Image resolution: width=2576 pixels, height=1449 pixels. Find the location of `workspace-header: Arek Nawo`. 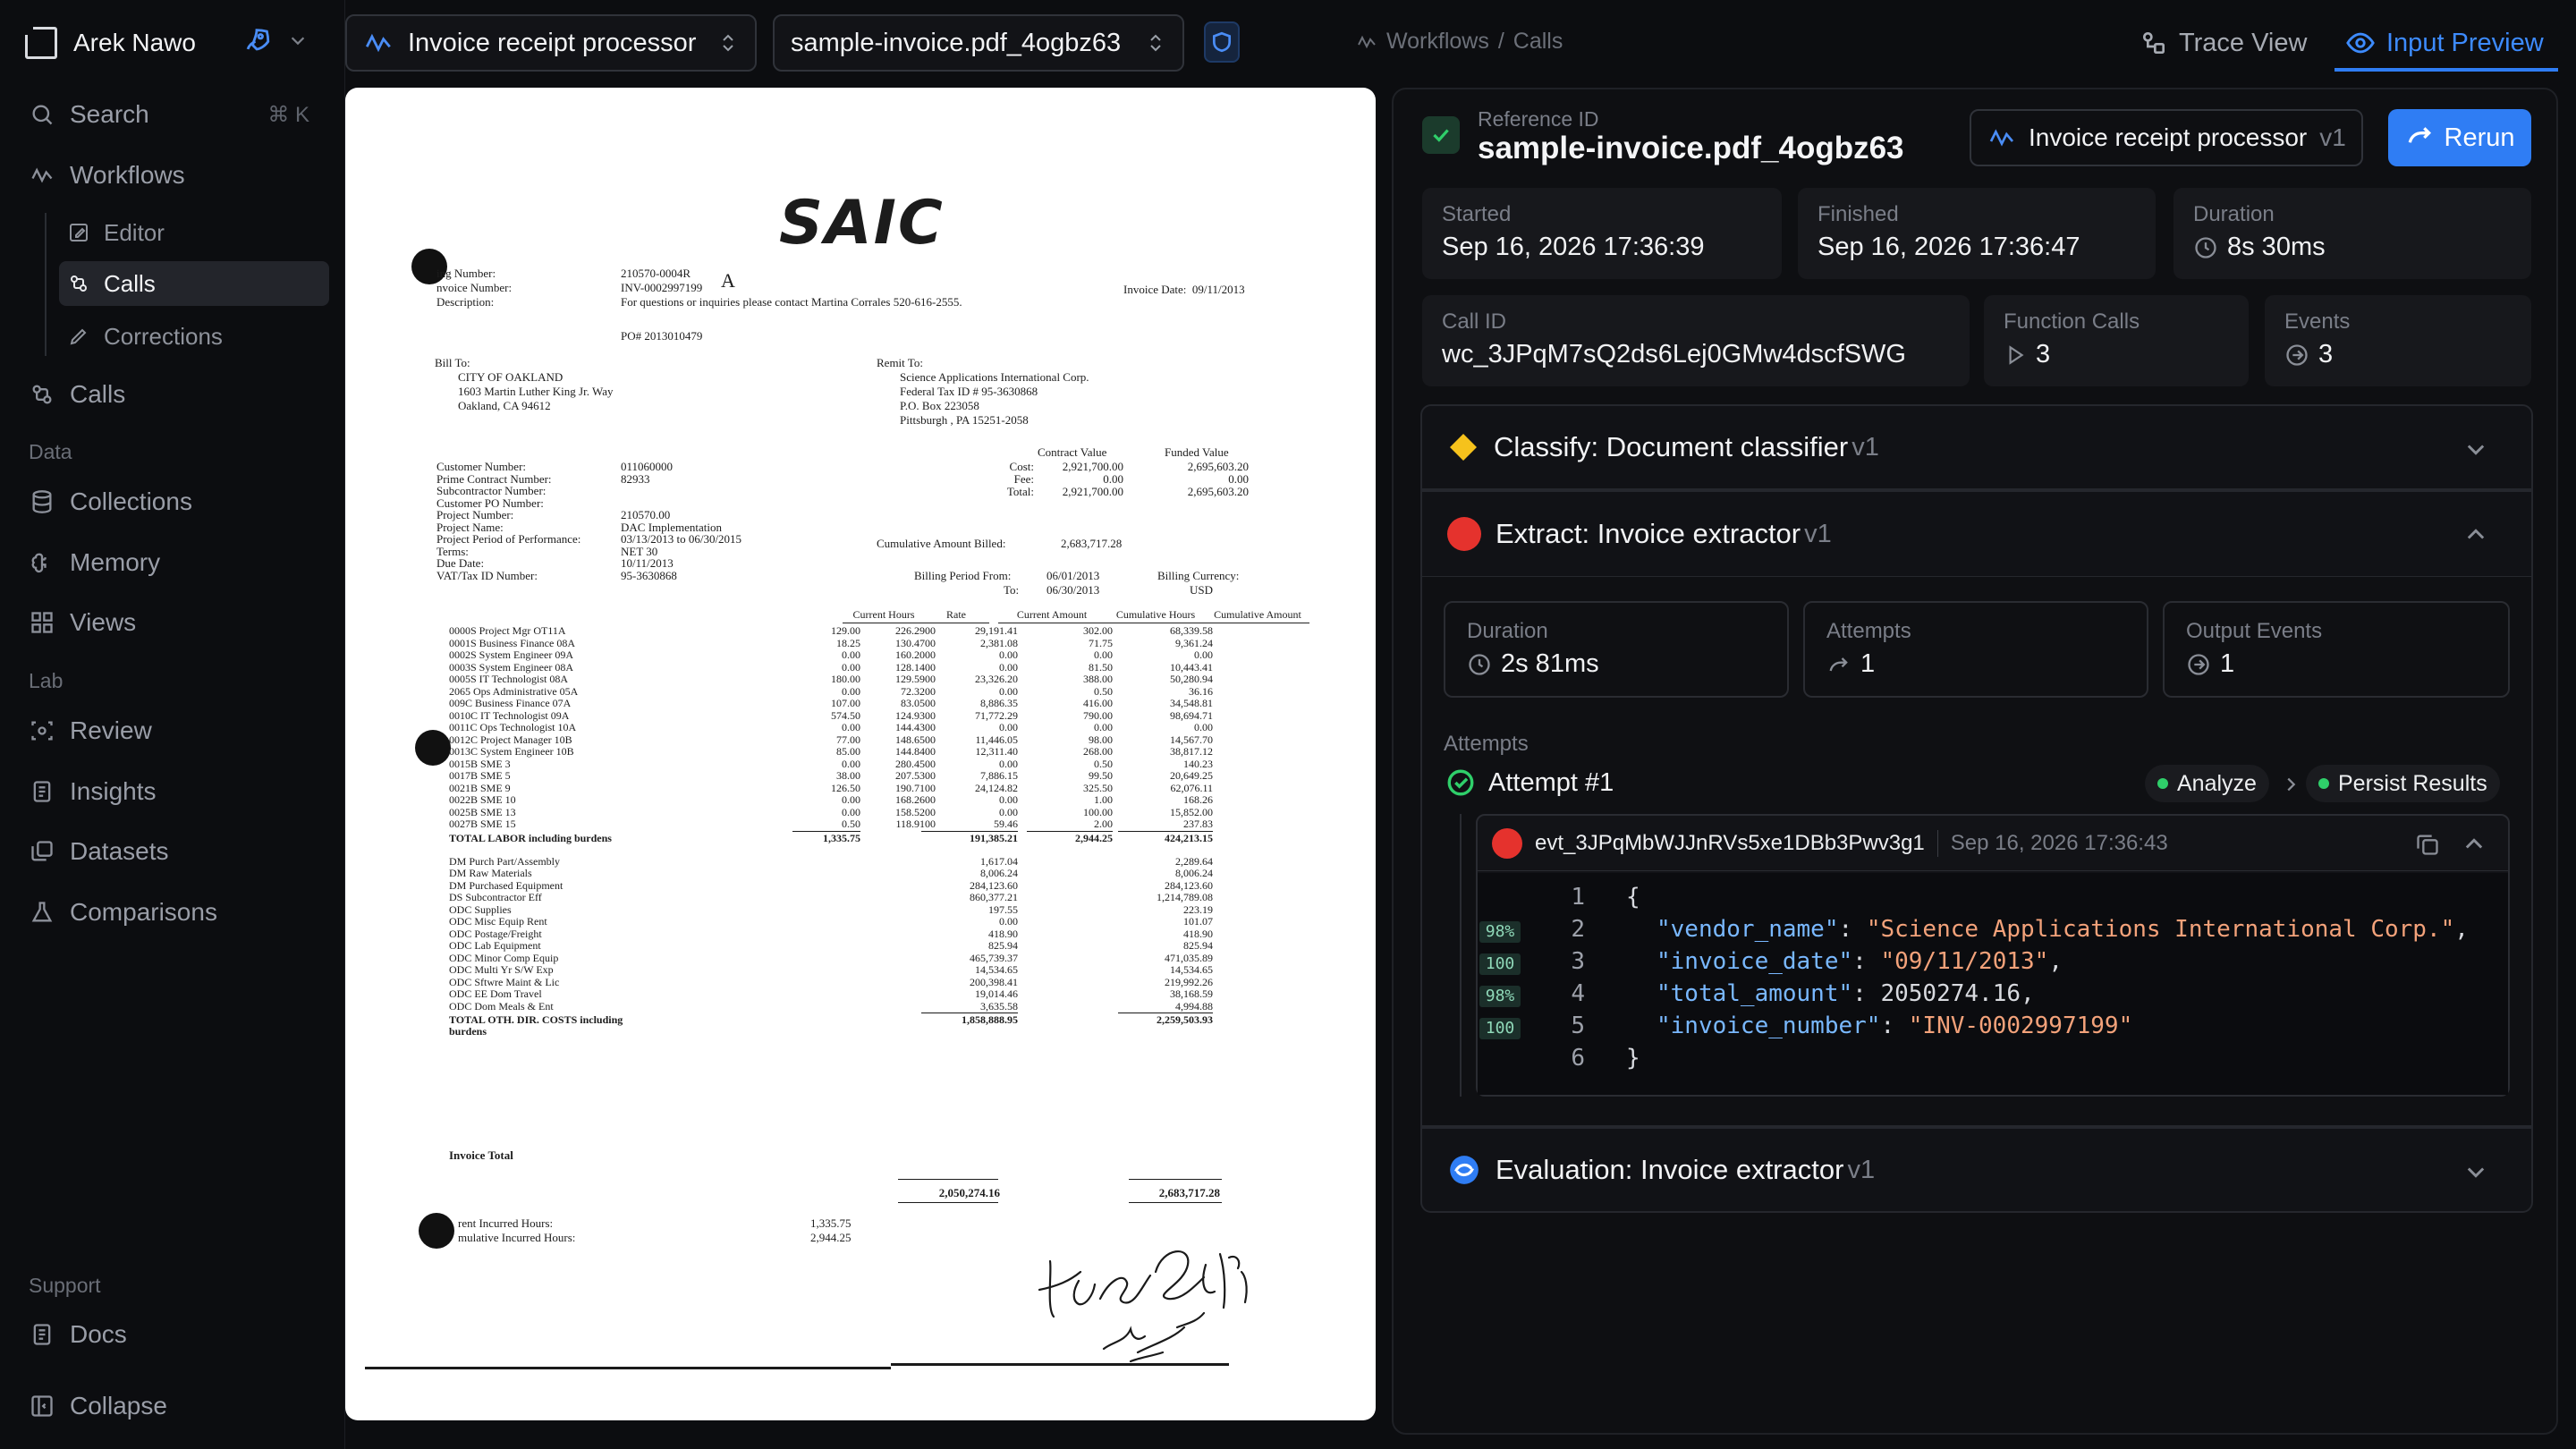

workspace-header: Arek Nawo is located at coordinates (109, 42).